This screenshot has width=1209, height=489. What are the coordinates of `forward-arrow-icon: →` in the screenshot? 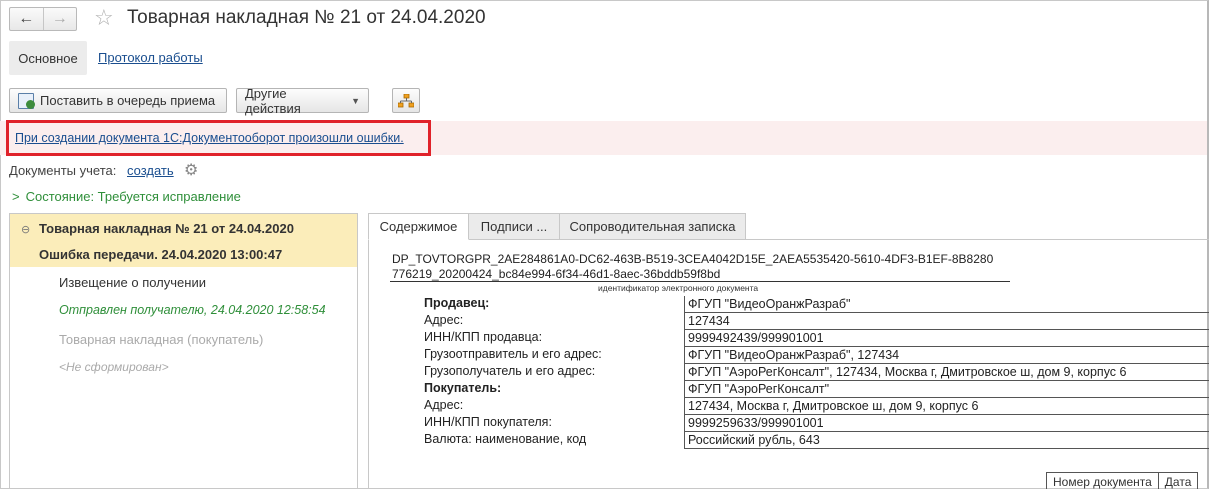 It's located at (59, 19).